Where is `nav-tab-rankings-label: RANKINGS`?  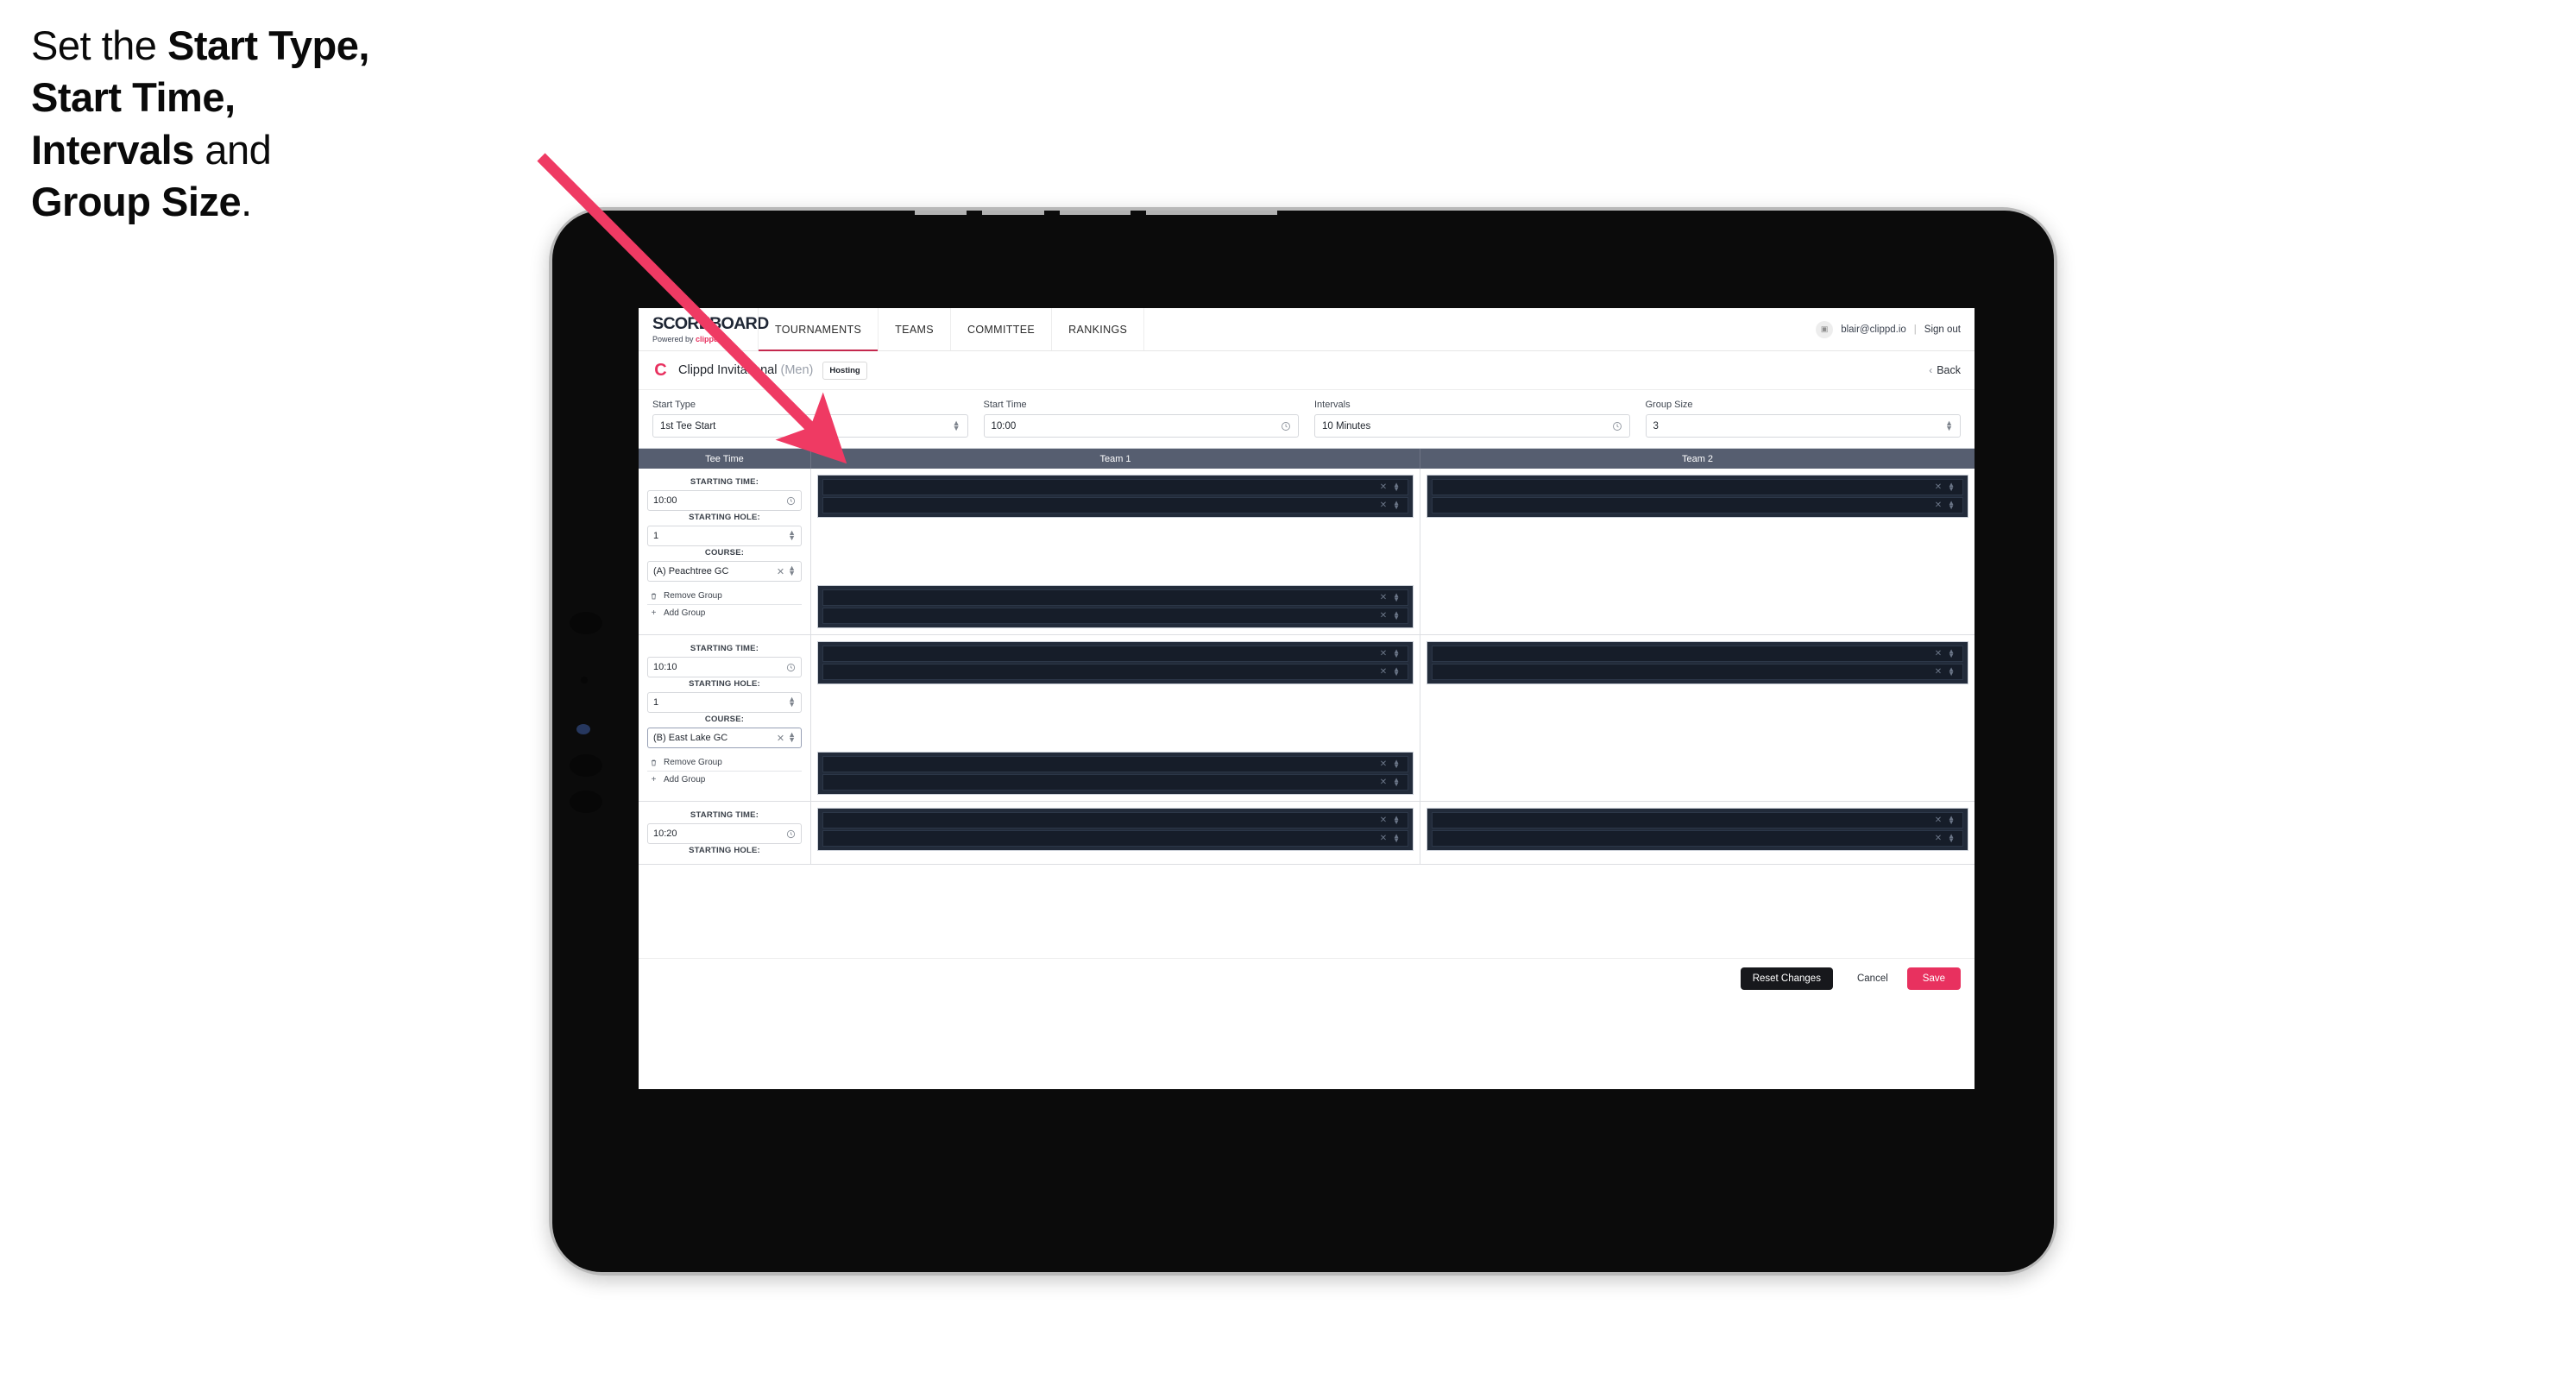
nav-tab-rankings-label: RANKINGS is located at coordinates (1098, 330).